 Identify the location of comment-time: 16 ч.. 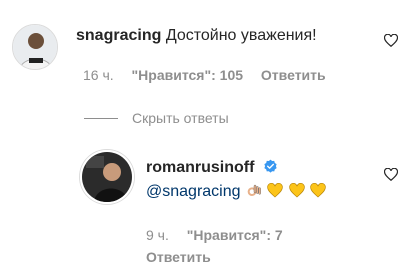
(98, 75).